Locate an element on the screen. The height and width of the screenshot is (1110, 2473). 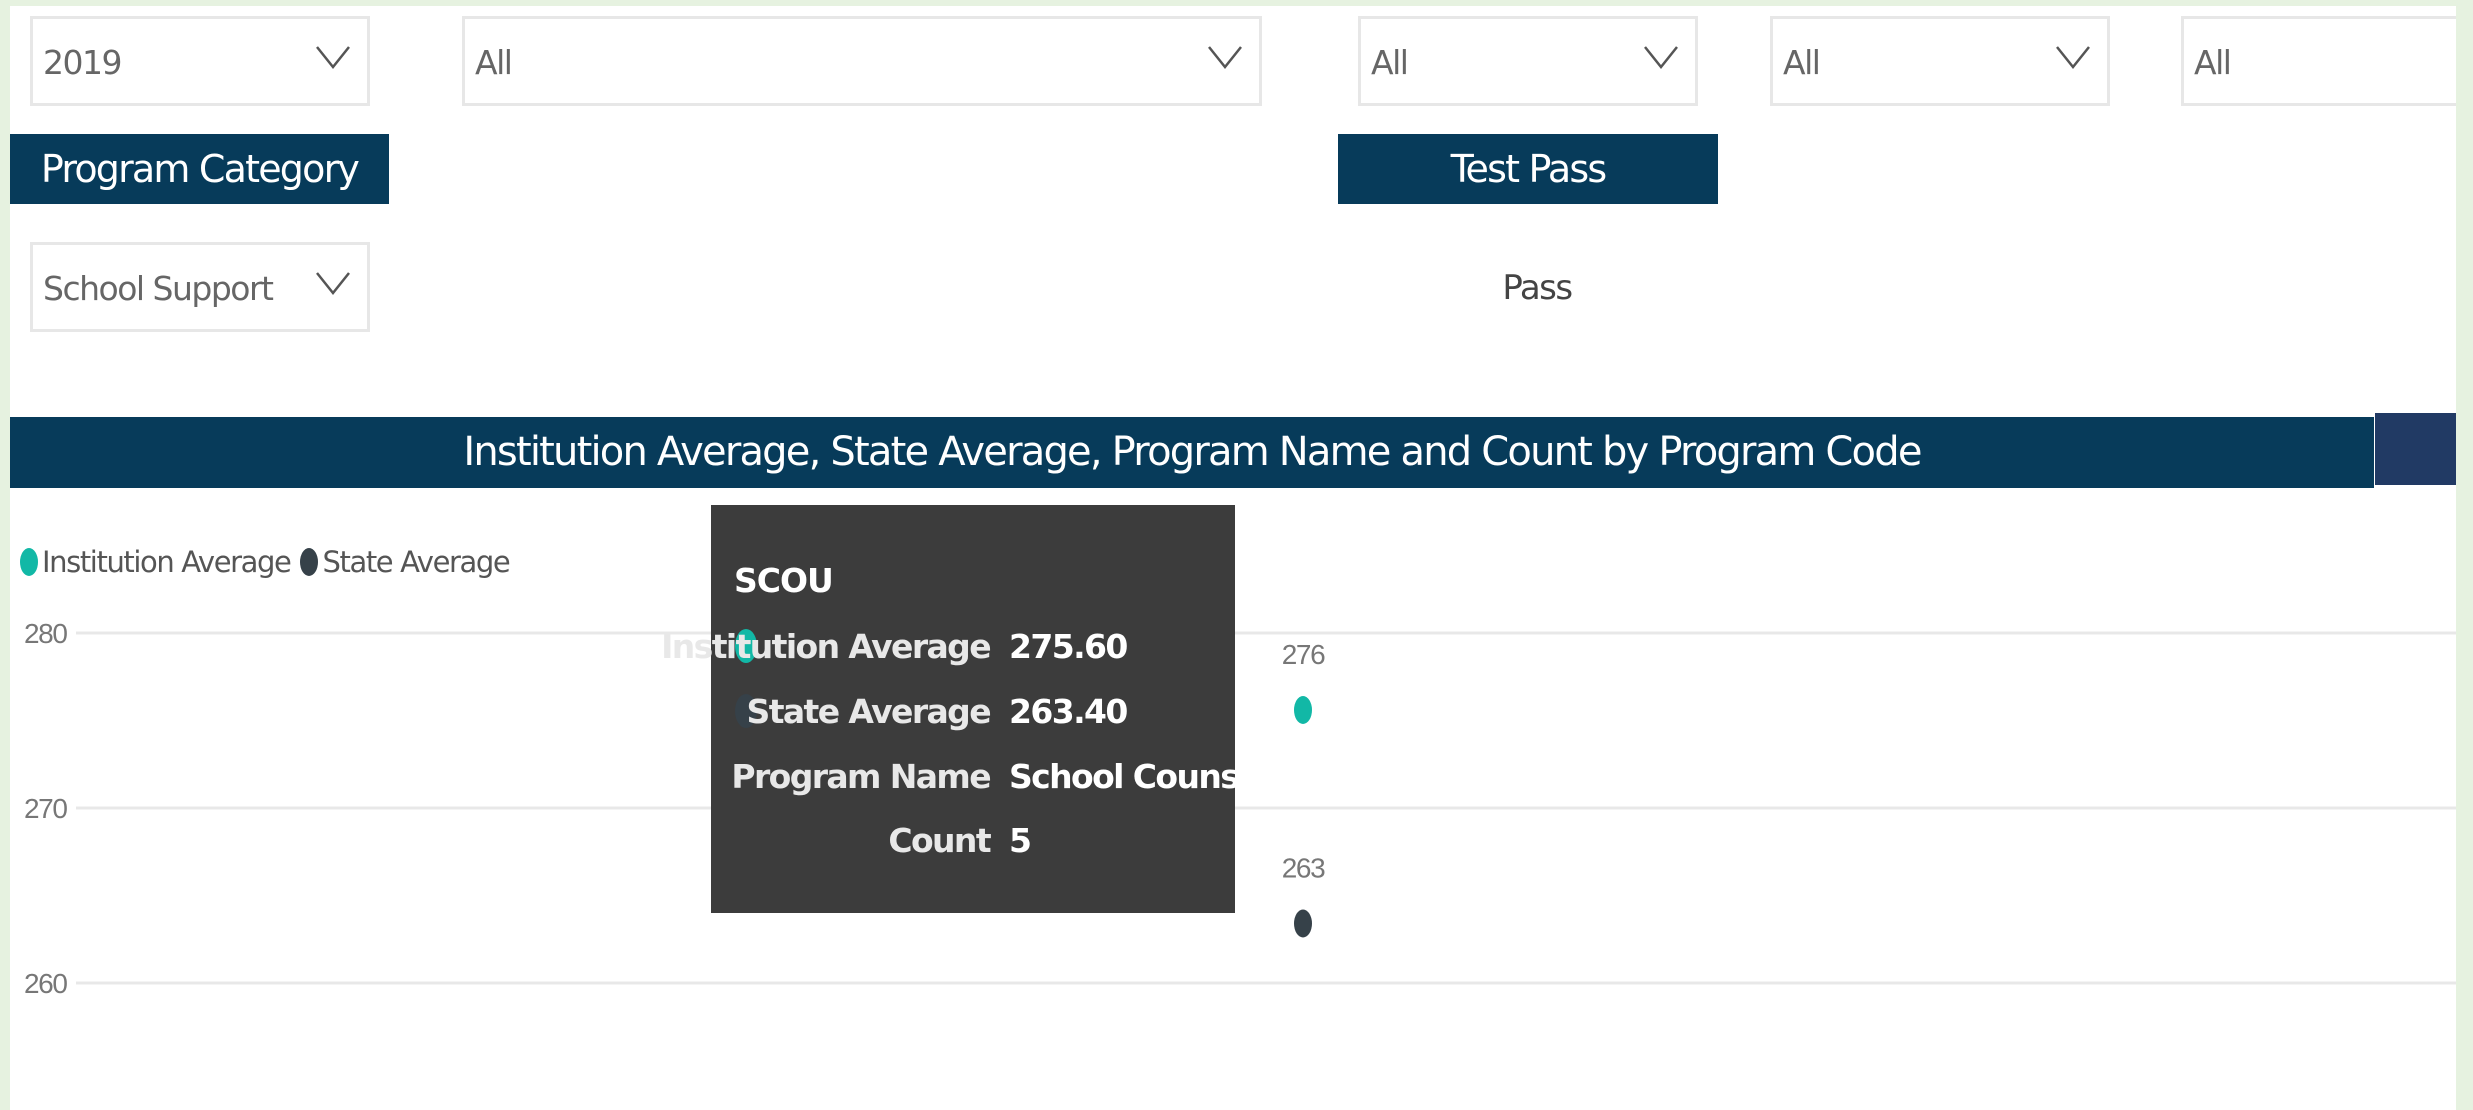
y-tick-label: 280 is located at coordinates (45, 633).